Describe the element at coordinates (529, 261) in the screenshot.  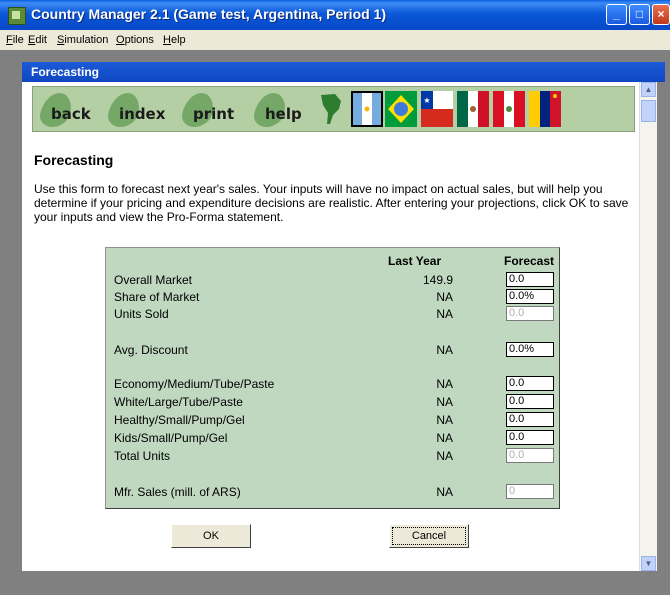
I see `column-header-forecast: Forecast` at that location.